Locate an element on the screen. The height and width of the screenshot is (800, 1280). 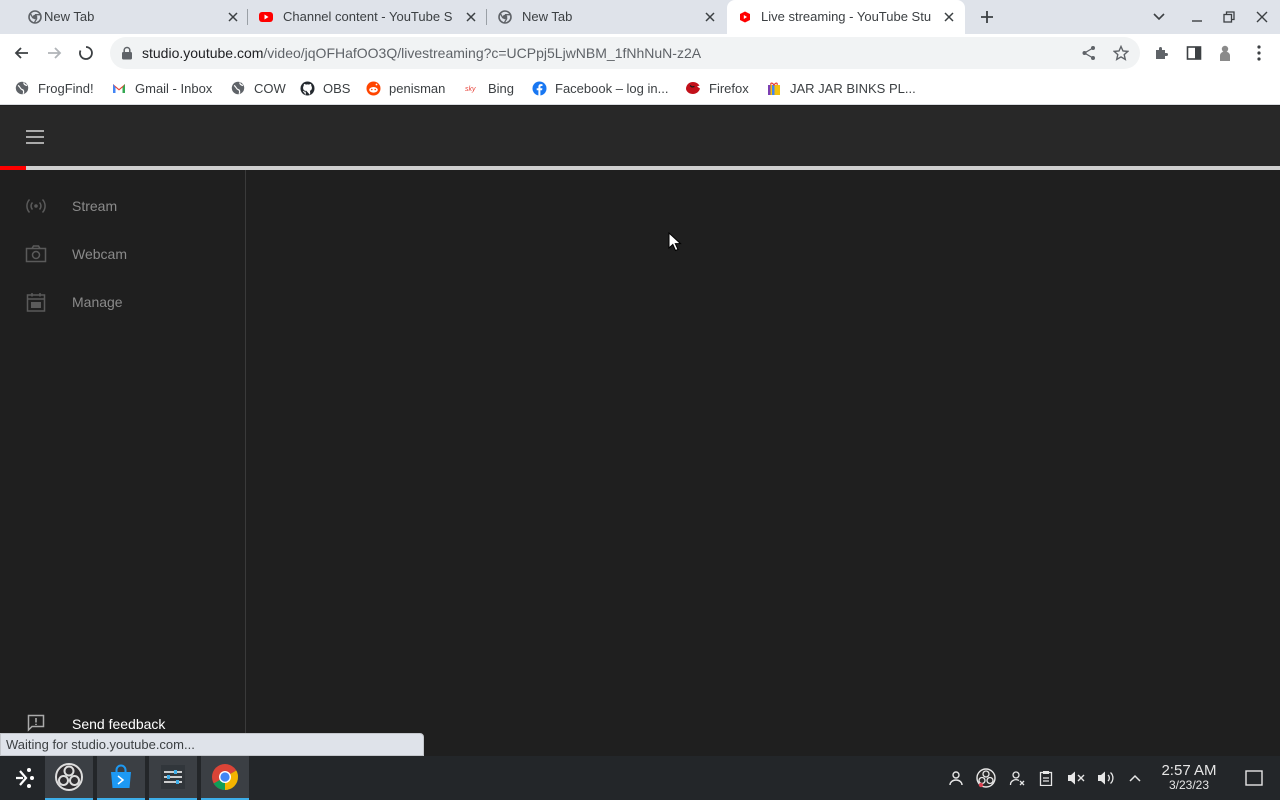
tab-live-streaming: Live streaming - YouTube Stu is located at coordinates (846, 17).